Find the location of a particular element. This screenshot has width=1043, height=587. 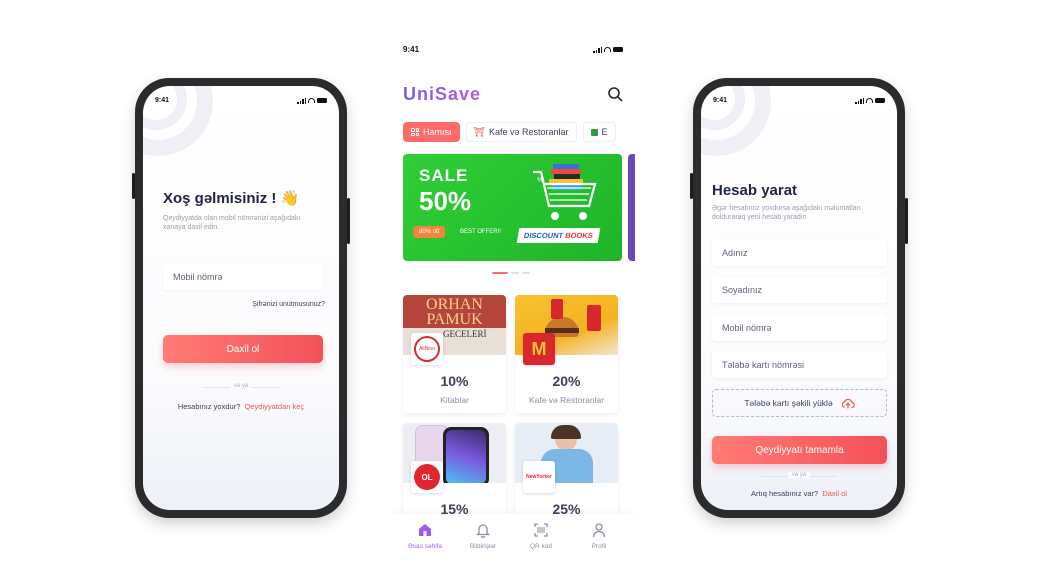

page-title: Hesab yarat is located at coordinates (755, 190).